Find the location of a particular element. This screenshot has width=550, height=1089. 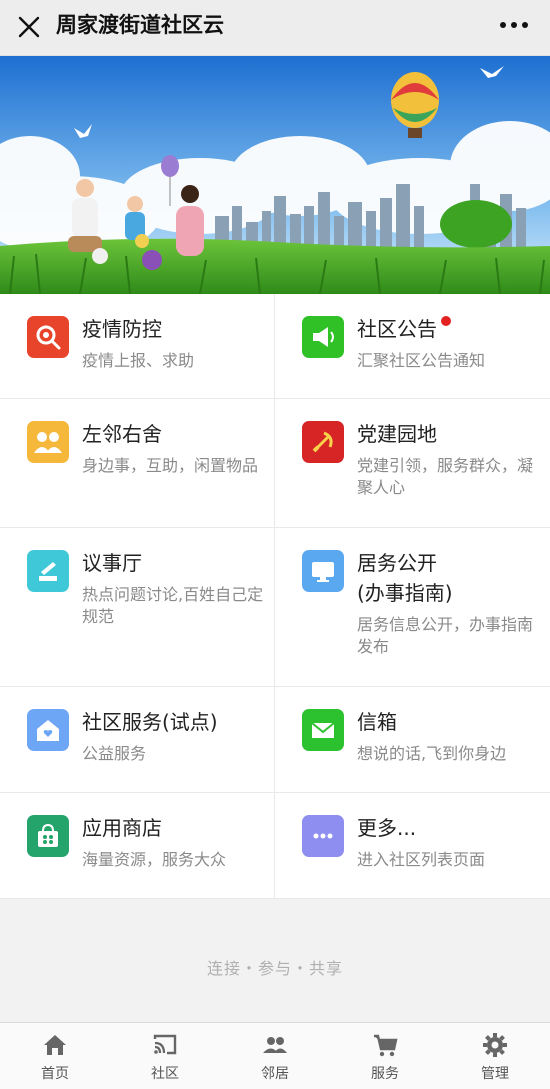

cart-icon is located at coordinates (386, 1045).